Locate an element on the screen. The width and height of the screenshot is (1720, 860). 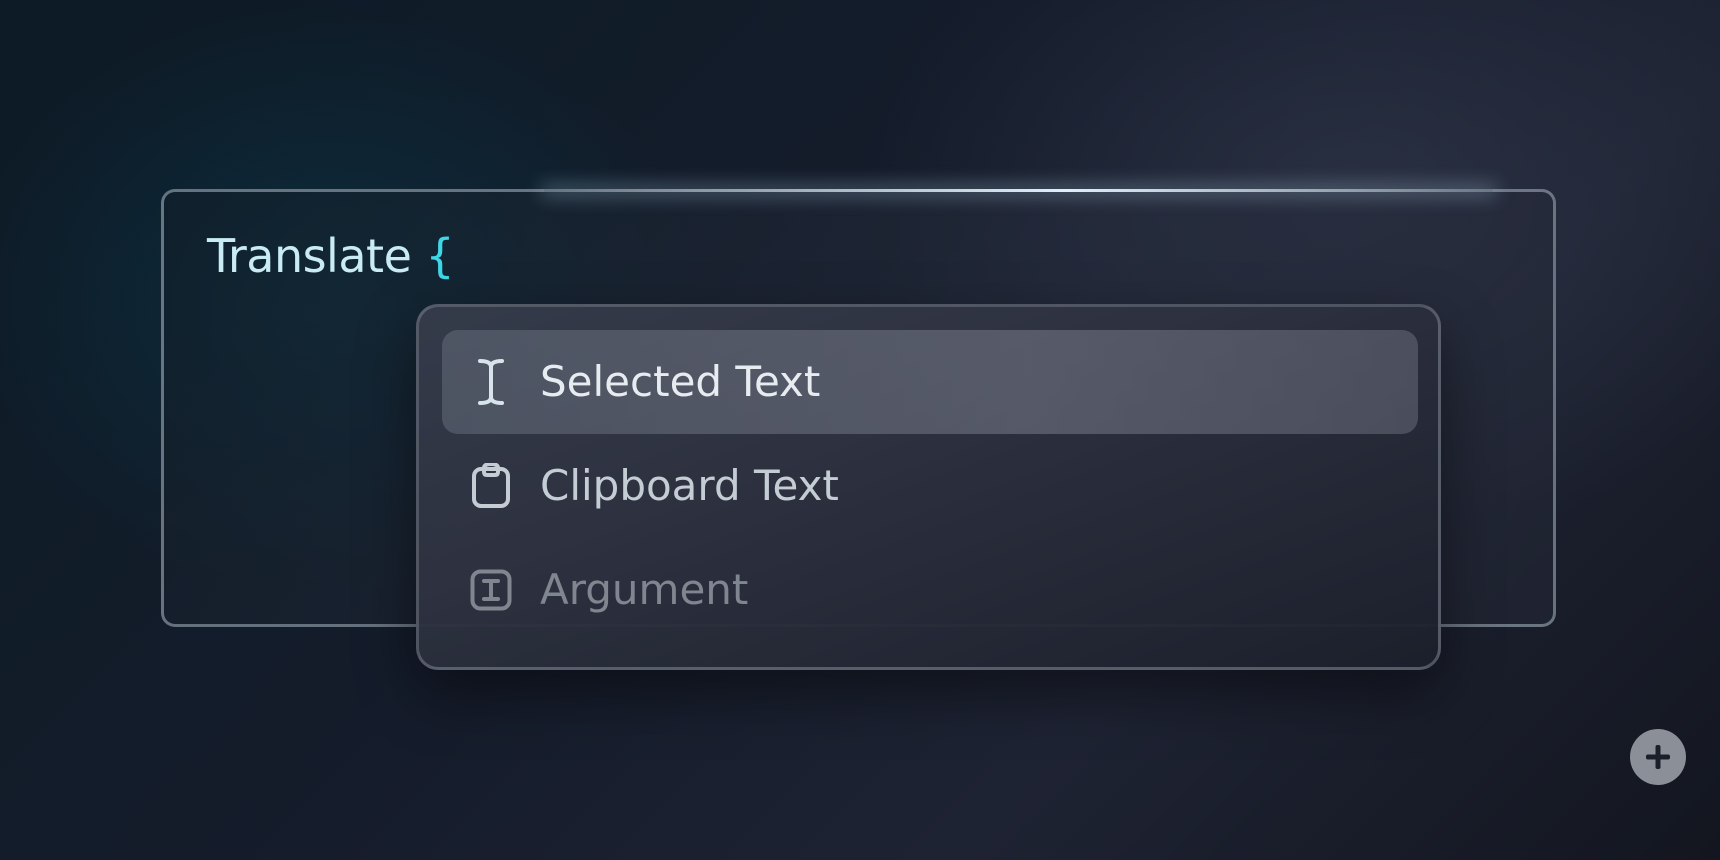
prompt-word: Translate is located at coordinates (309, 256).